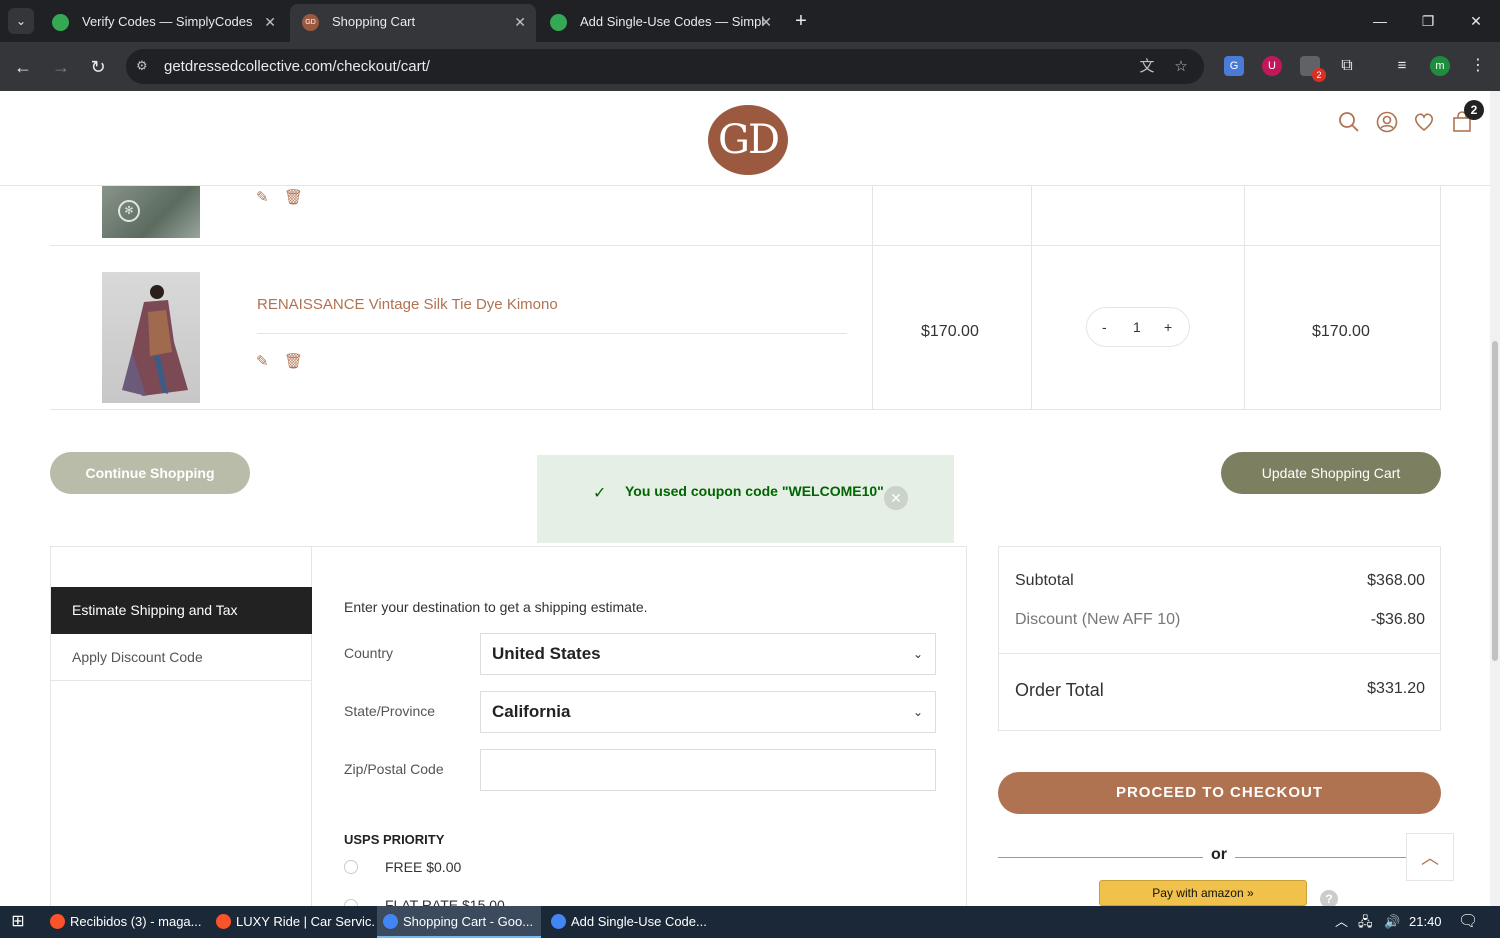 The height and width of the screenshot is (938, 1500). Describe the element at coordinates (748, 140) in the screenshot. I see `site-logo: GD` at that location.